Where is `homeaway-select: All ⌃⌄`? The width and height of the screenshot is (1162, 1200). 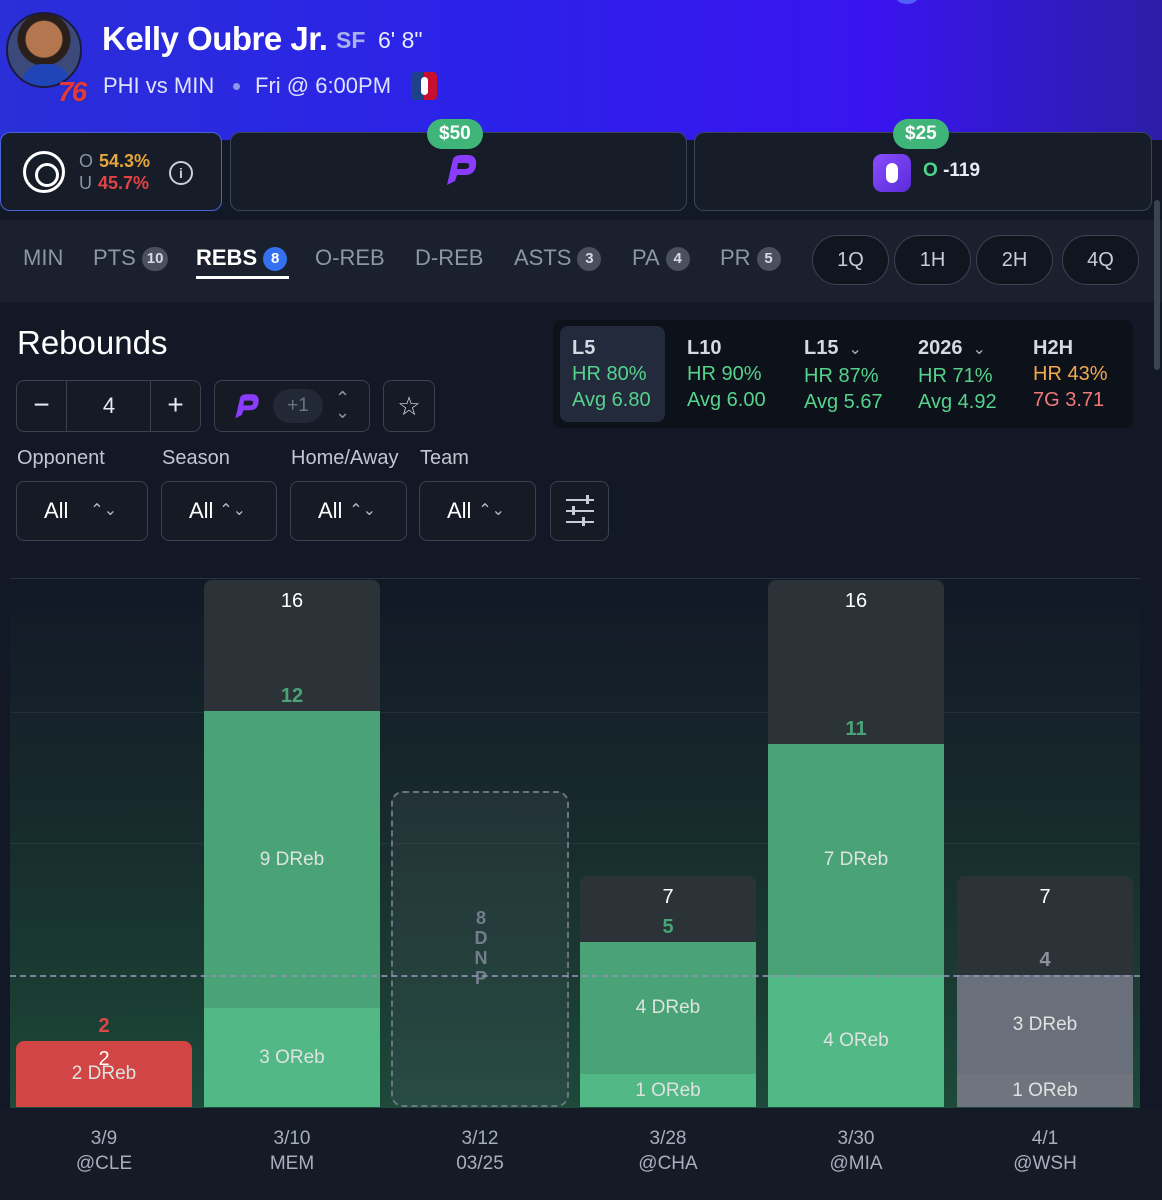
homeaway-select: All ⌃⌄ is located at coordinates (348, 511).